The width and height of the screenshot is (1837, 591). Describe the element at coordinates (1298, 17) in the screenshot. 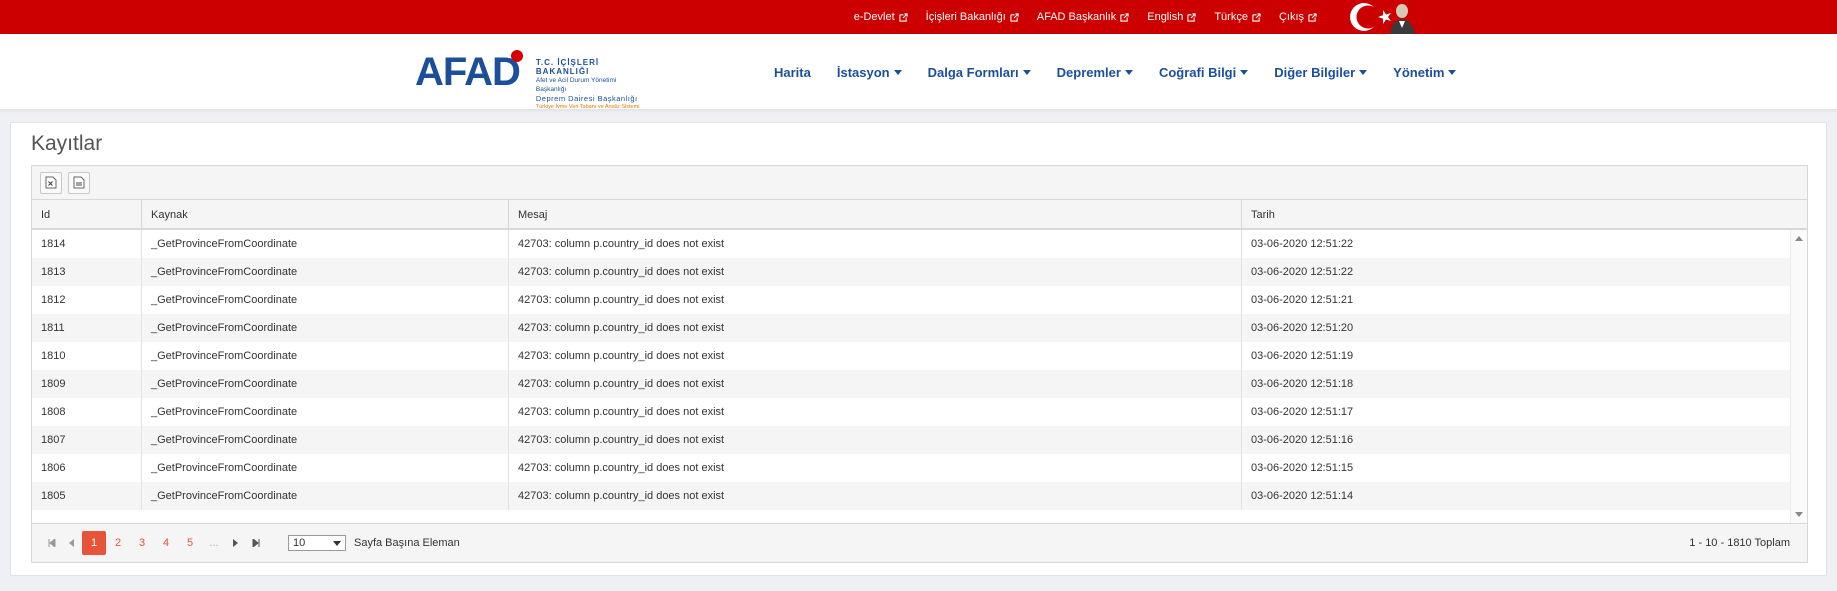

I see `top-link-logout: Çıkış` at that location.